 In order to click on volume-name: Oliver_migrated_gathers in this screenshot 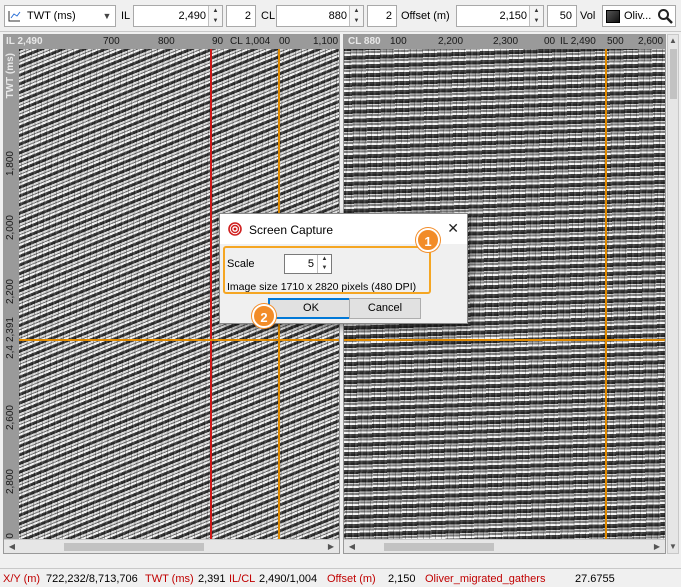, I will do `click(485, 579)`.